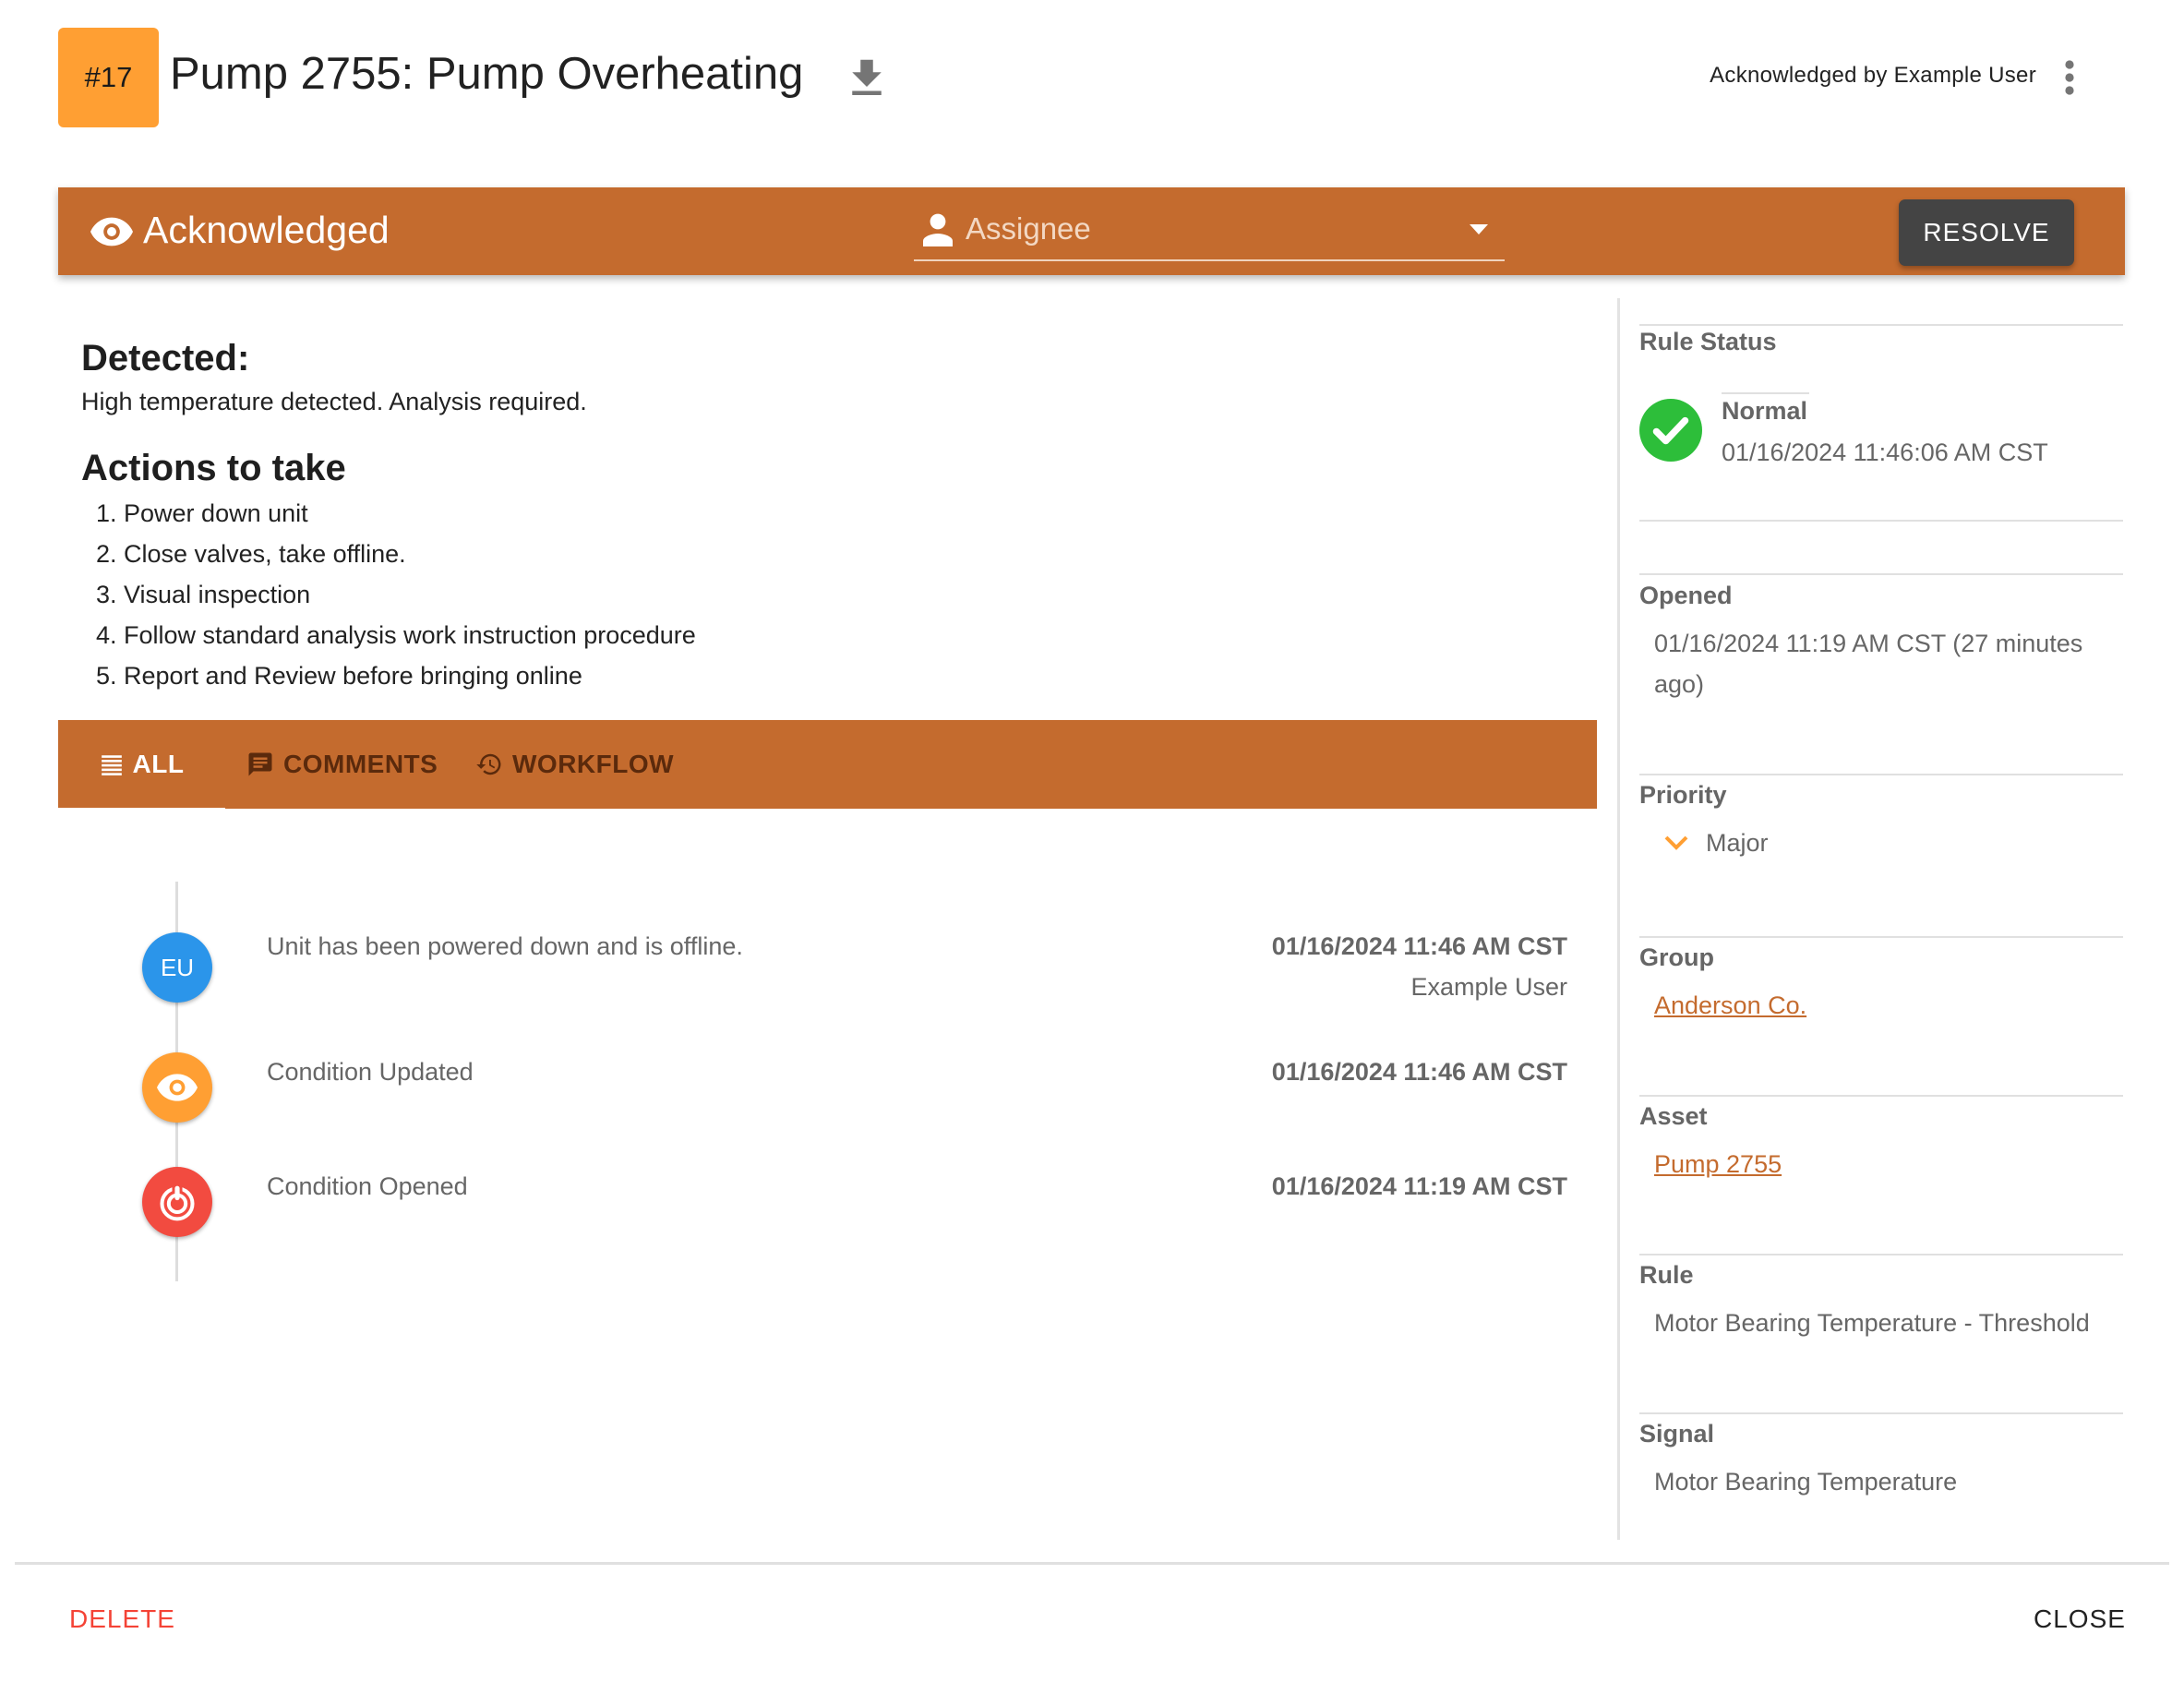 The height and width of the screenshot is (1682, 2184). I want to click on tab-comments: COMMENTS, so click(342, 764).